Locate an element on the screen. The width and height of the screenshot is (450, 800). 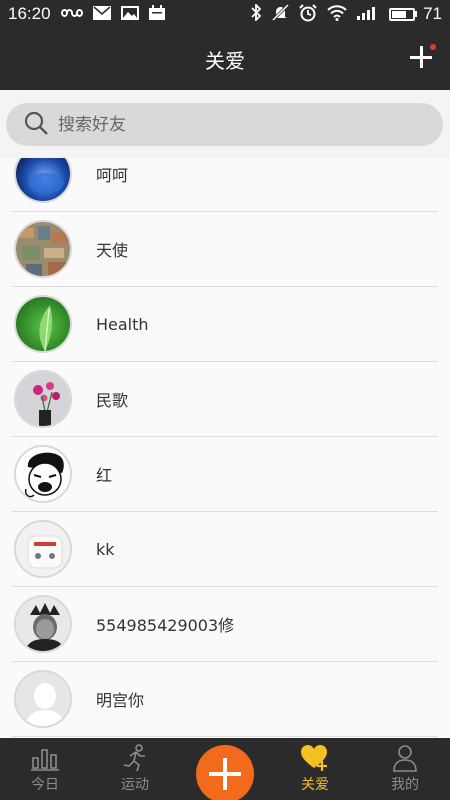
battery-icon is located at coordinates (402, 14).